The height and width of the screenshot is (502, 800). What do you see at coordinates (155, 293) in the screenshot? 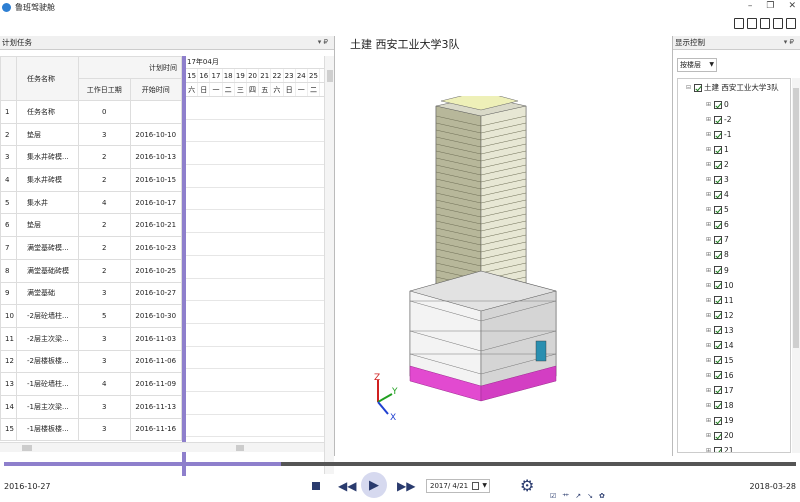
I see `start-date-cell: 2016-10-27` at bounding box center [155, 293].